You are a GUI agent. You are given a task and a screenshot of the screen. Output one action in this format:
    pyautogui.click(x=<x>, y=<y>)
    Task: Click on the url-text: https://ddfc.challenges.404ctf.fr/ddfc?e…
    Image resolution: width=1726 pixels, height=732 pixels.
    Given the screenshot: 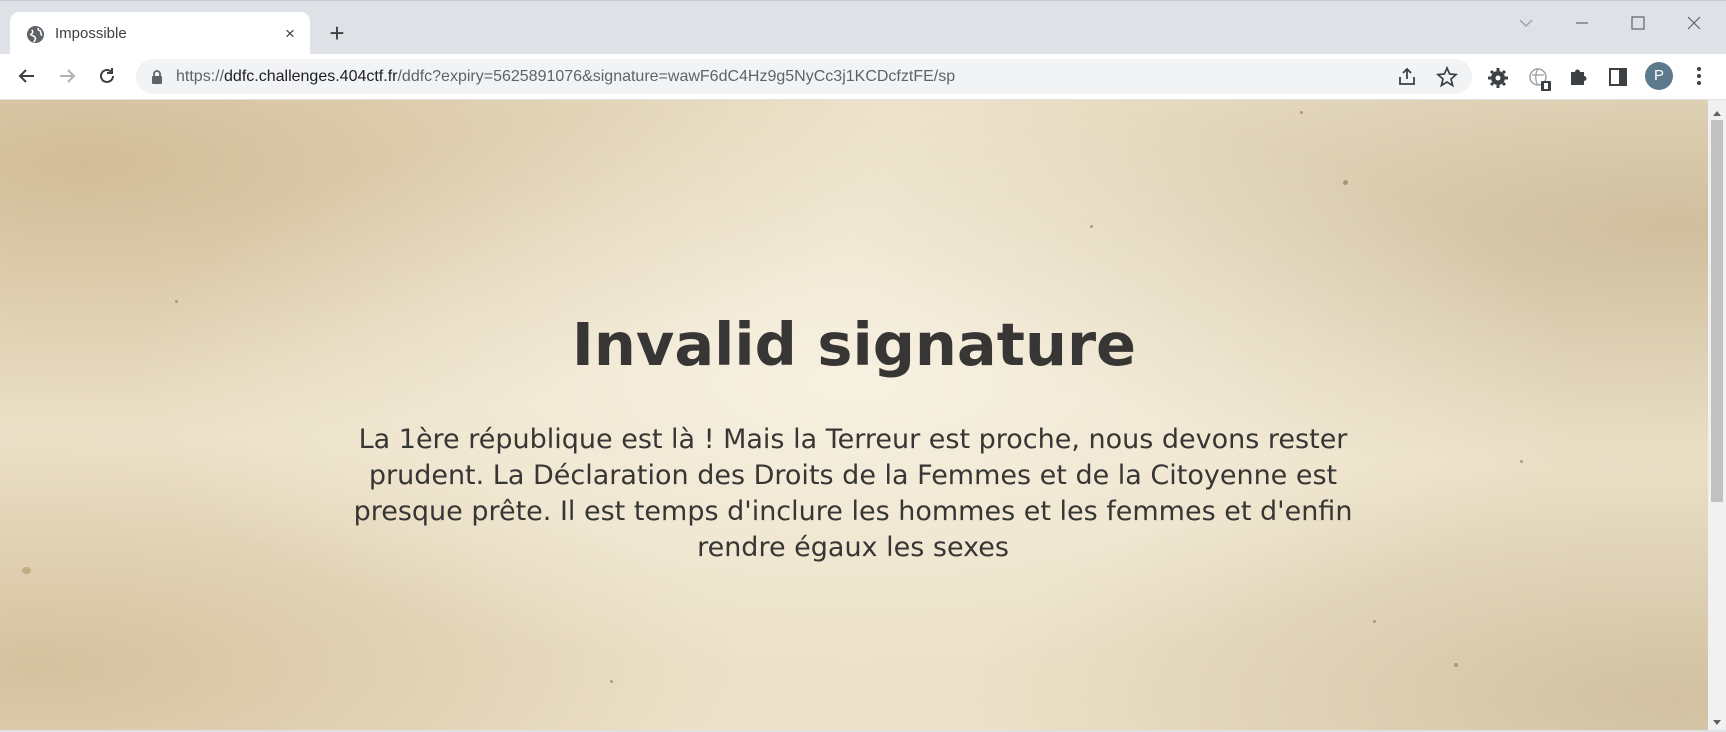 What is the action you would take?
    pyautogui.click(x=565, y=76)
    